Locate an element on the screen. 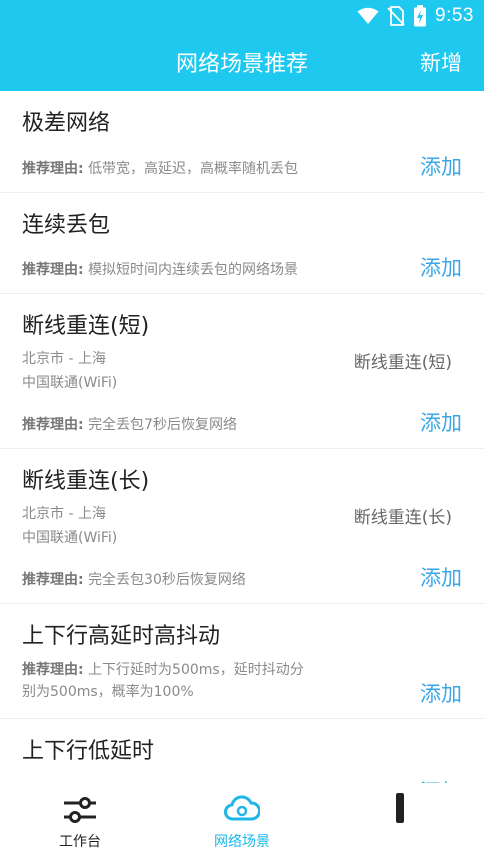 The width and height of the screenshot is (484, 860). app-bar: 网络场景推荐 新增 is located at coordinates (242, 61).